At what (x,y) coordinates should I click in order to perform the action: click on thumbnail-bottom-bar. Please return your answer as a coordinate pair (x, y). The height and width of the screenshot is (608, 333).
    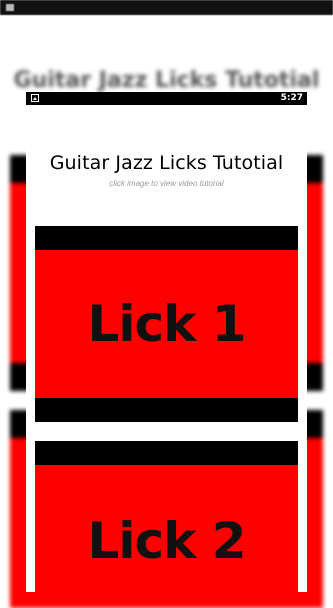
    Looking at the image, I should click on (166, 410).